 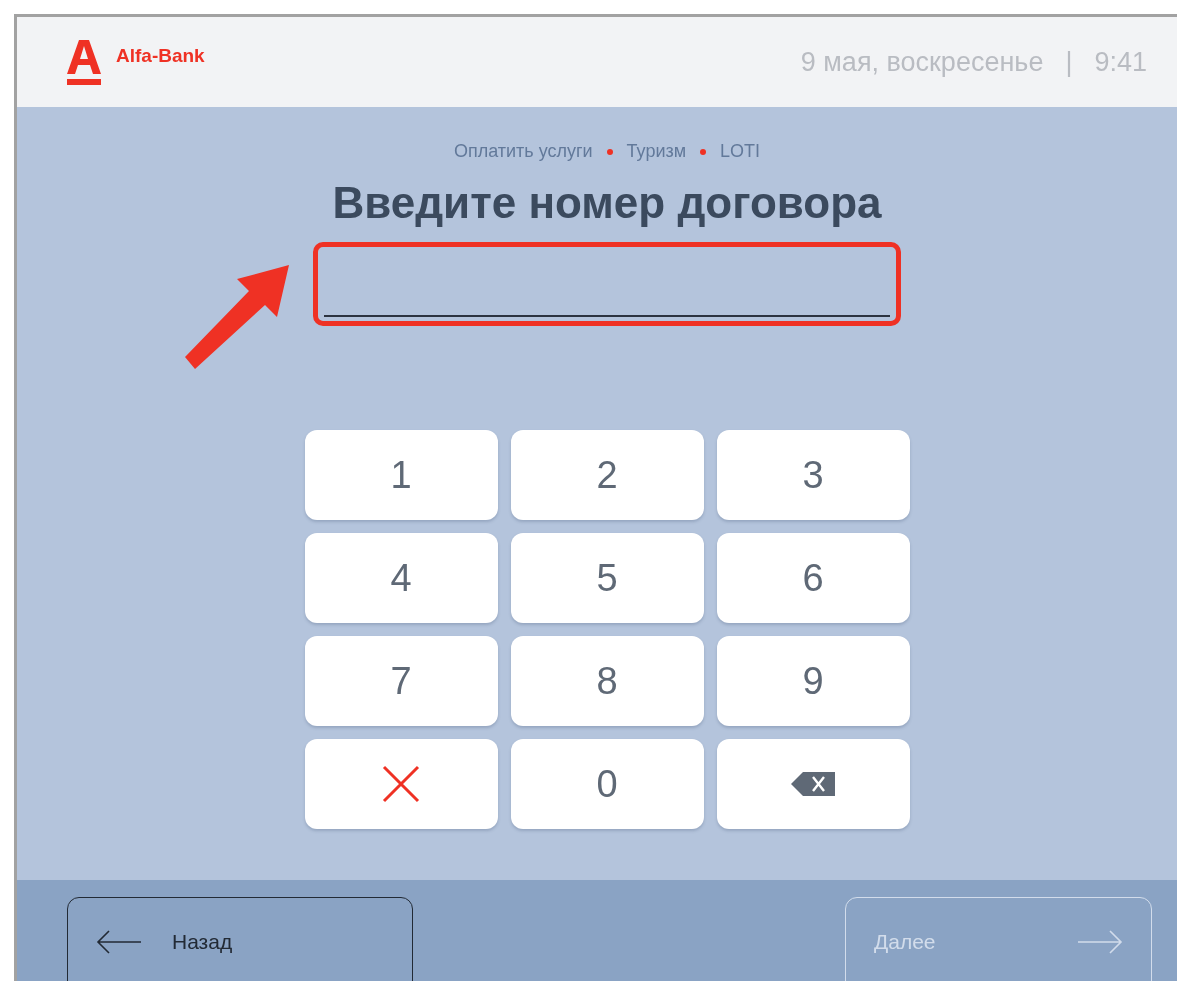 I want to click on keypad-key: 2, so click(x=607, y=475).